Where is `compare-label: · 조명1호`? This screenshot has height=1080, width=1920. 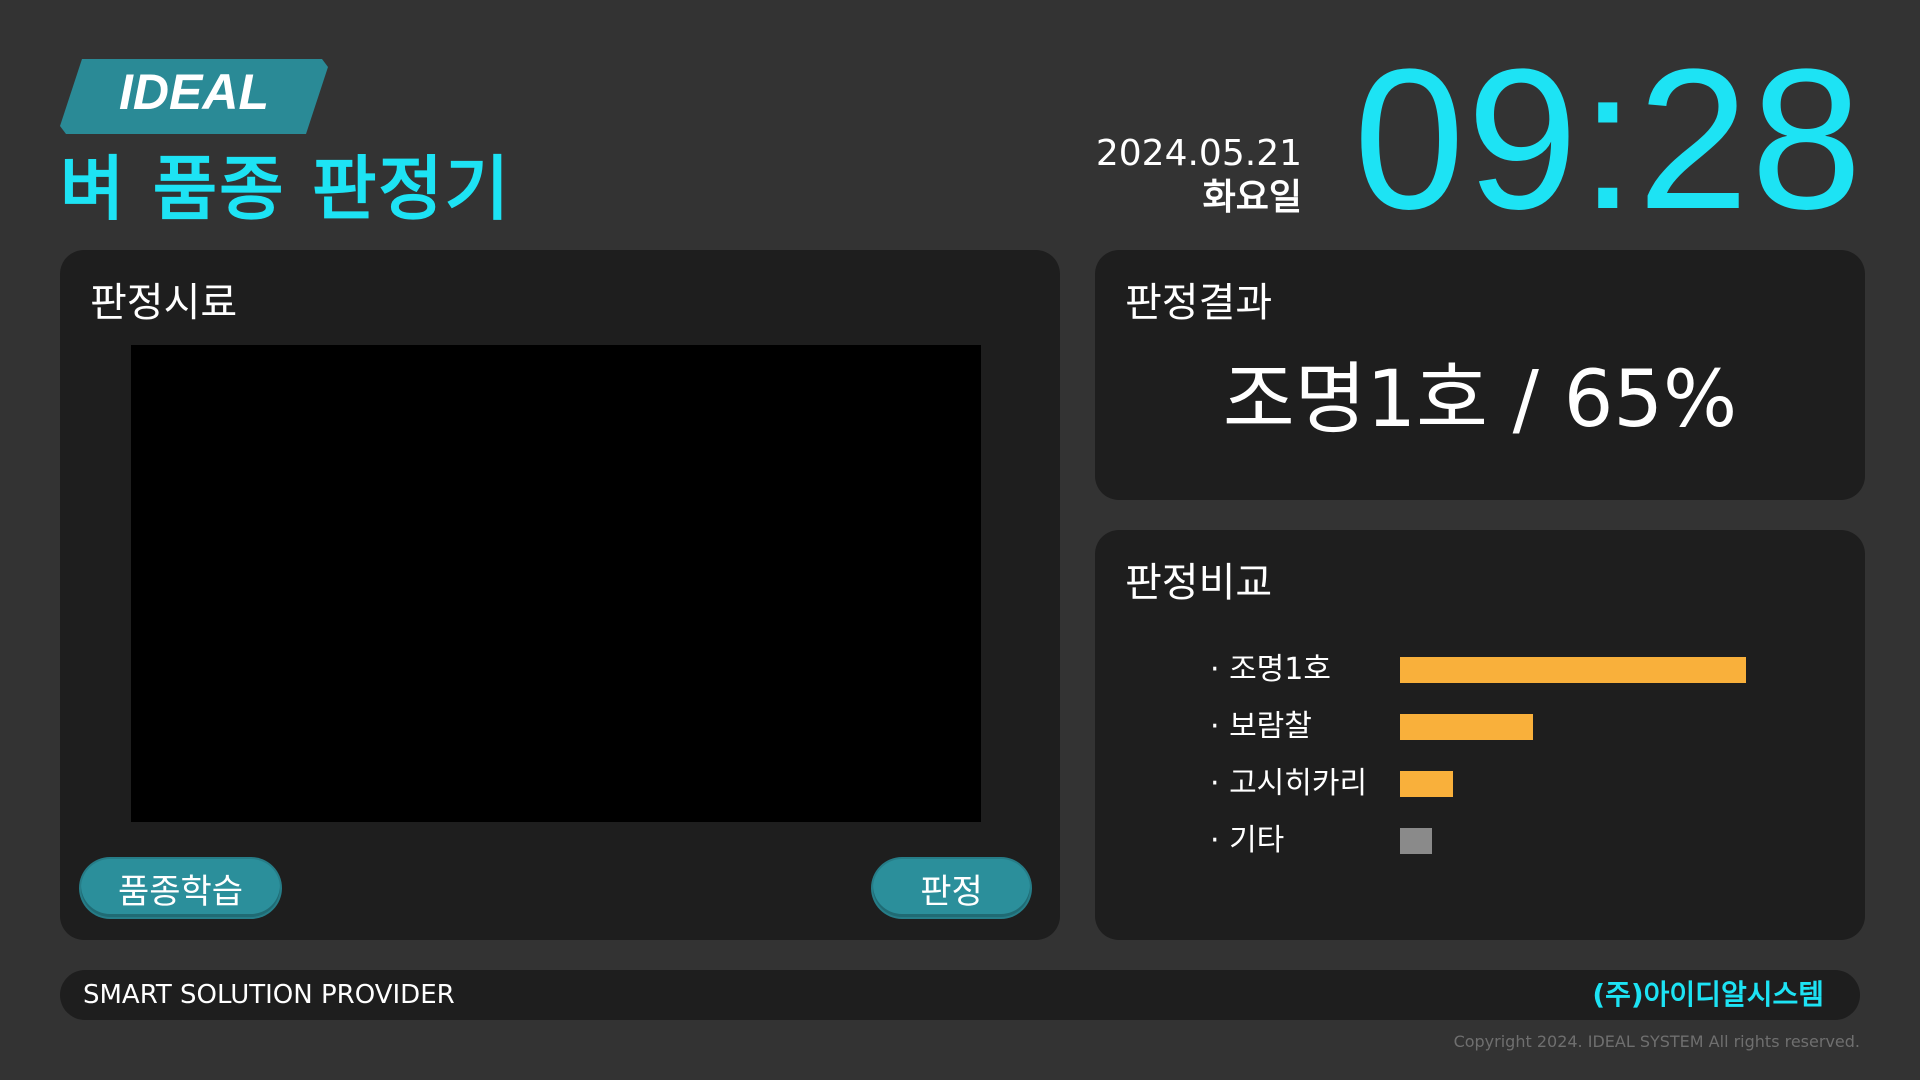 compare-label: · 조명1호 is located at coordinates (1270, 669).